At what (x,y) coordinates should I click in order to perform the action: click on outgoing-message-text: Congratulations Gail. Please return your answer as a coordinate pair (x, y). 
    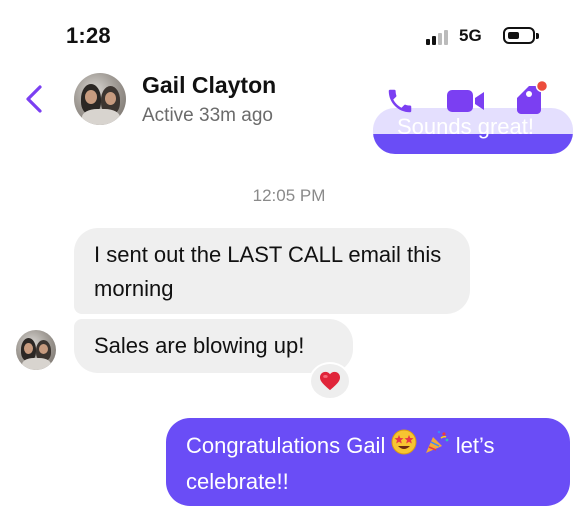
    Looking at the image, I should click on (286, 445).